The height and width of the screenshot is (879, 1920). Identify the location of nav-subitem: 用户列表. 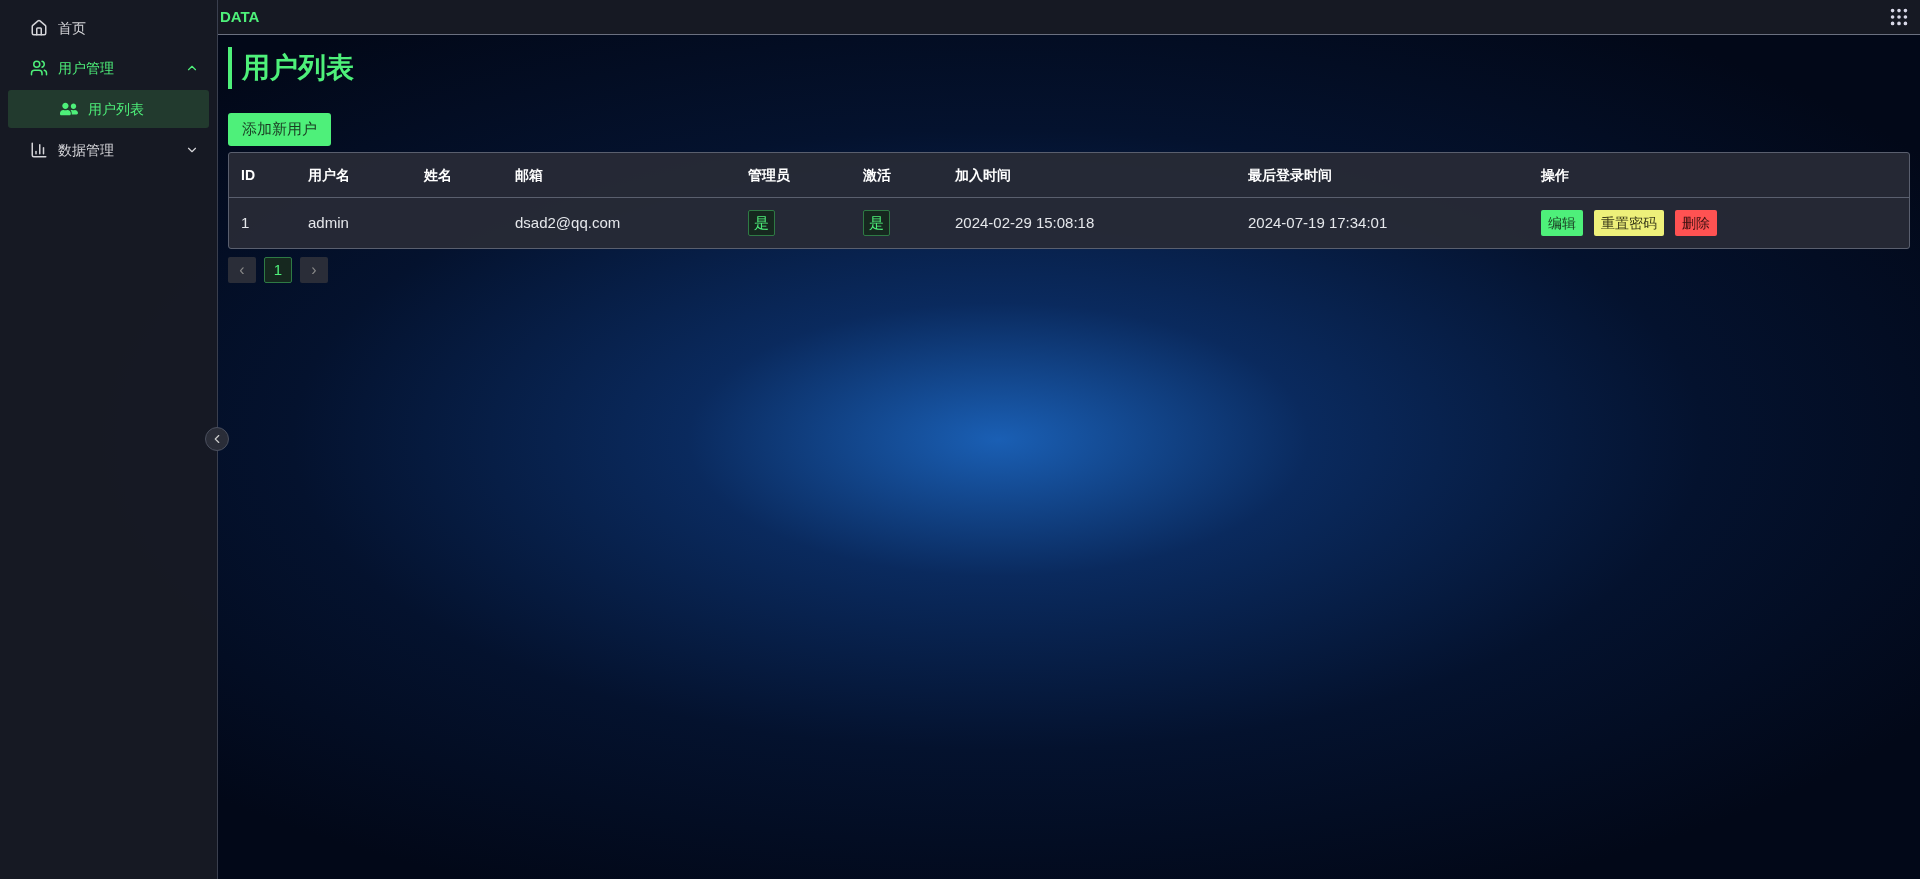
(108, 109).